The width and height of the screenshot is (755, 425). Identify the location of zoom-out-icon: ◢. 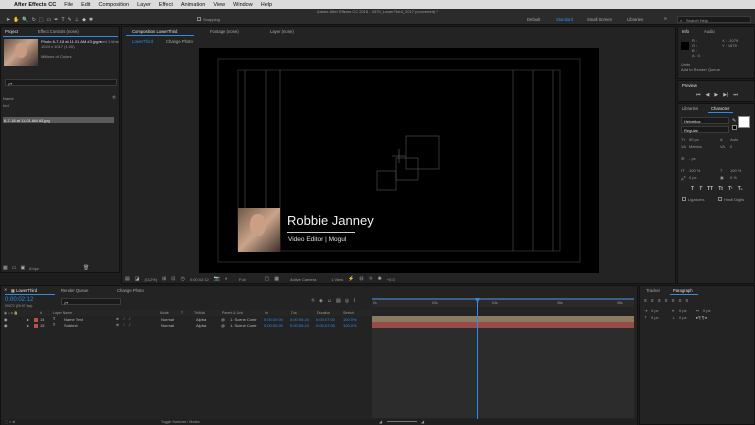
(380, 421).